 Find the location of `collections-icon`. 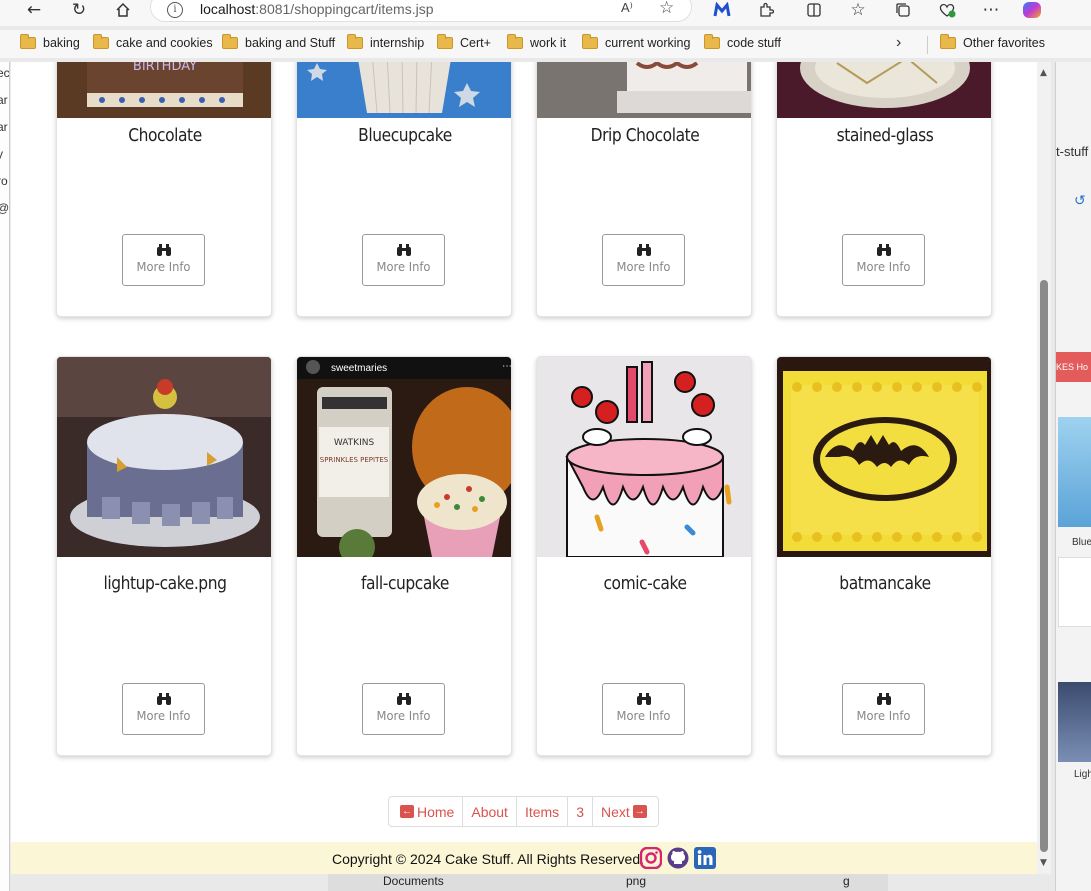

collections-icon is located at coordinates (903, 10).